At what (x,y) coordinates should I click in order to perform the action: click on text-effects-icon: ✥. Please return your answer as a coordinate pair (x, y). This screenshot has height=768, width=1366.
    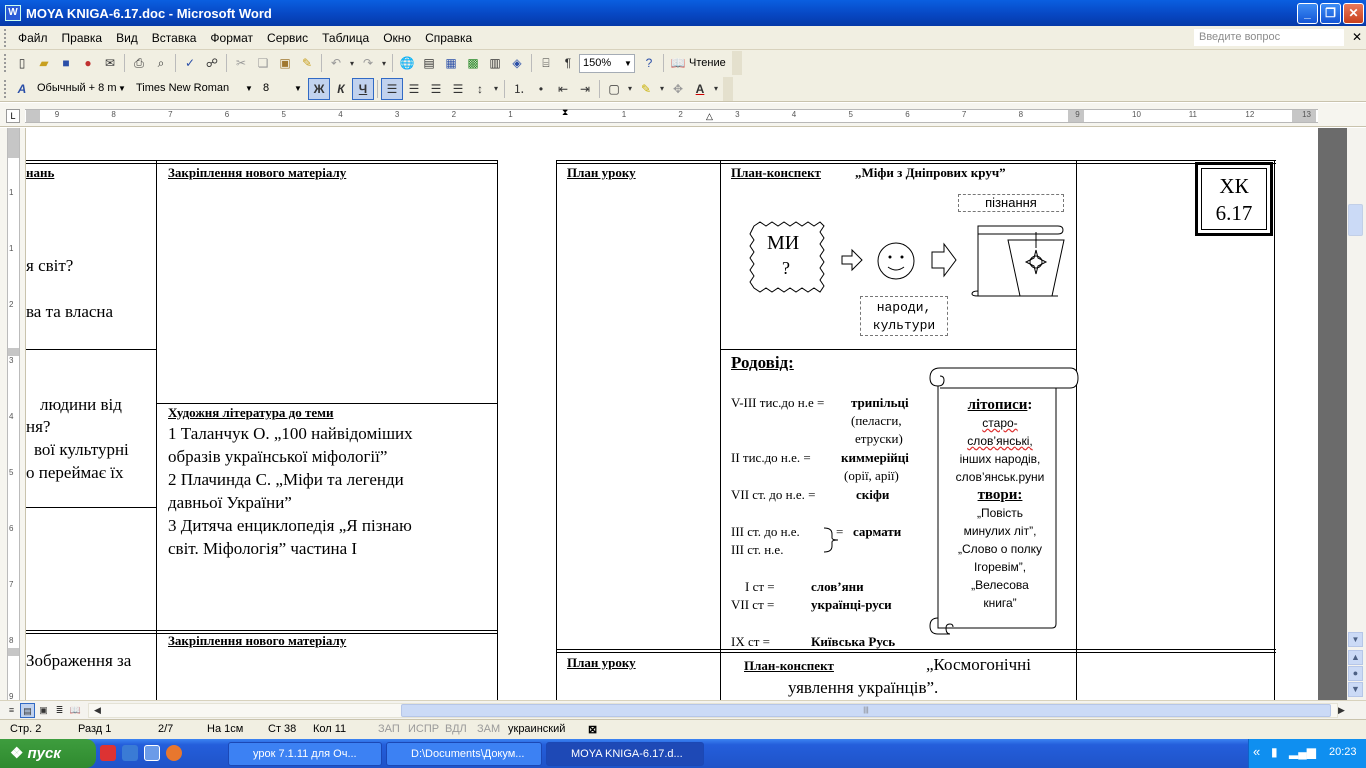
    Looking at the image, I should click on (678, 89).